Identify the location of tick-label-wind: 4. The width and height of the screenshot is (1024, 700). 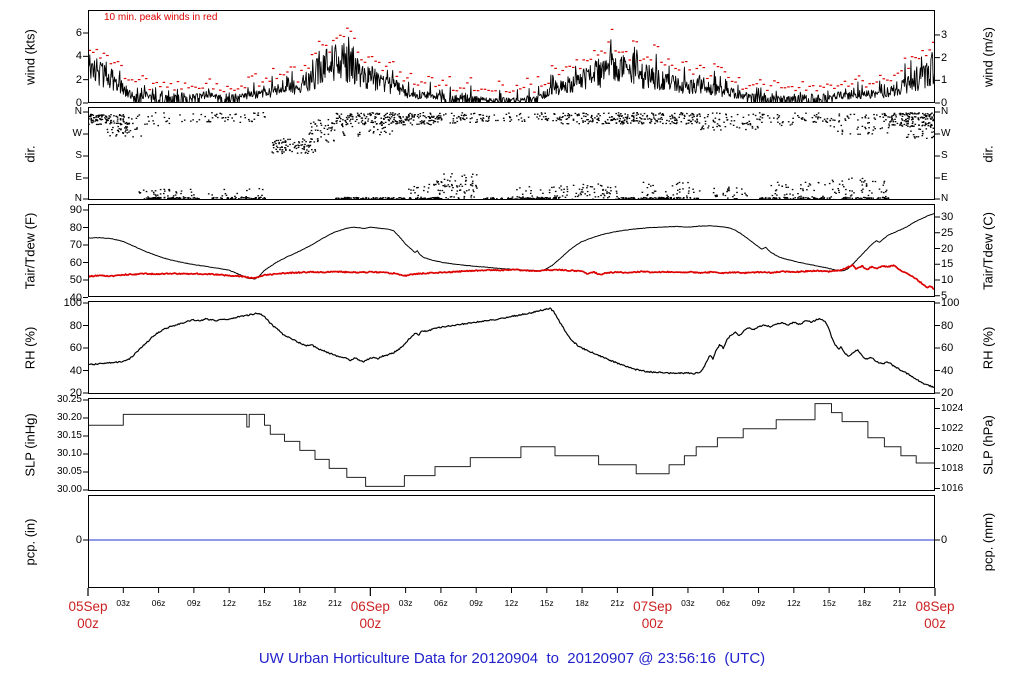
(78, 56).